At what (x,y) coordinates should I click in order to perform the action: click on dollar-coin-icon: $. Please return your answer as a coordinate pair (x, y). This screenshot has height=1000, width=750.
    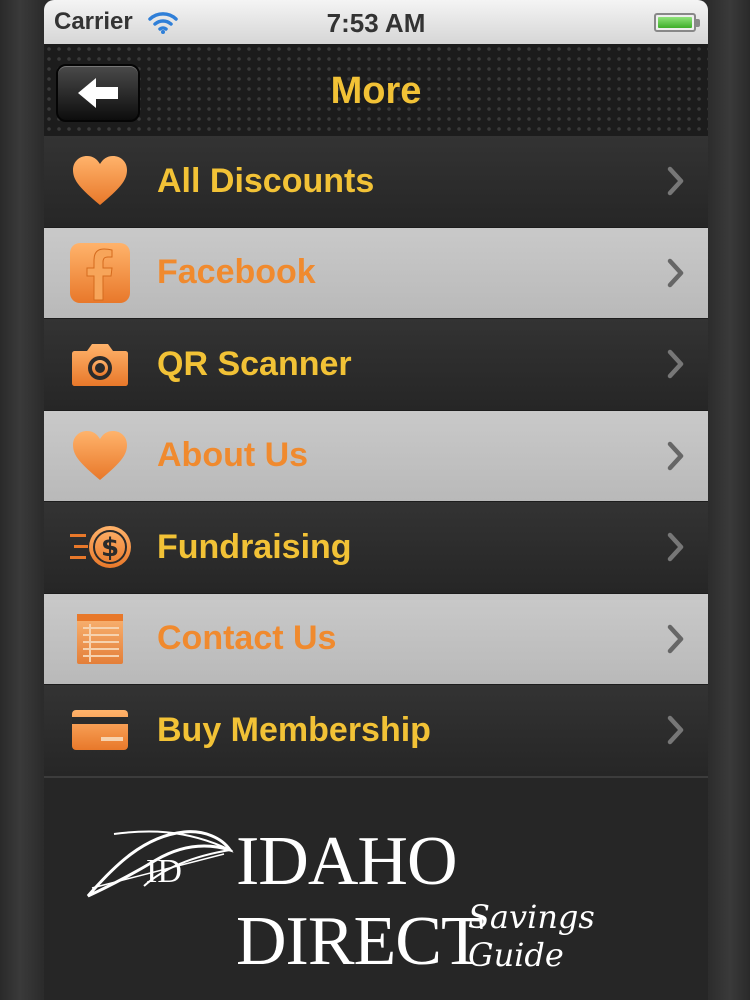
    Looking at the image, I should click on (100, 547).